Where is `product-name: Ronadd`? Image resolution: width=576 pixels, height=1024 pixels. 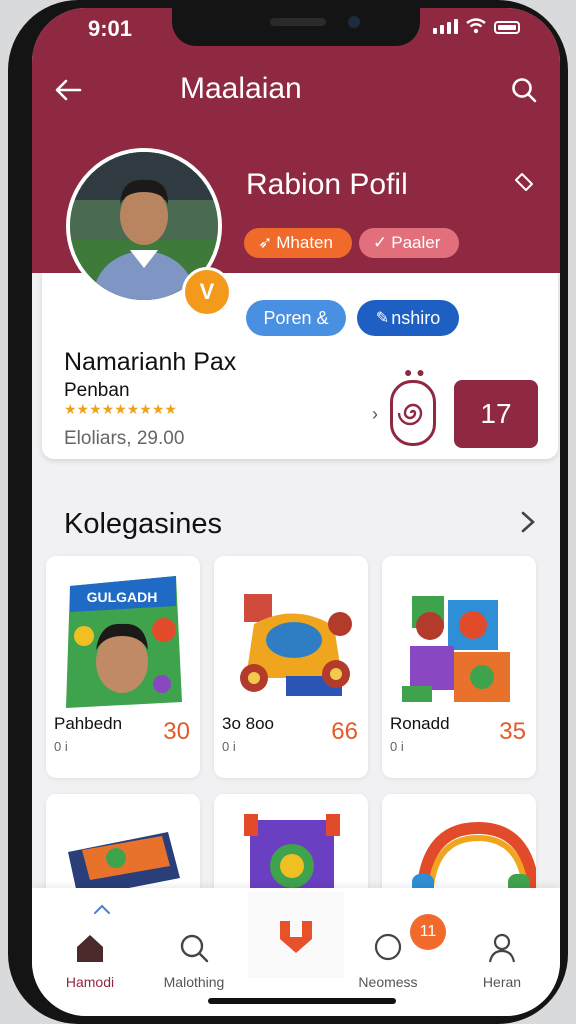
product-name: Ronadd is located at coordinates (420, 723).